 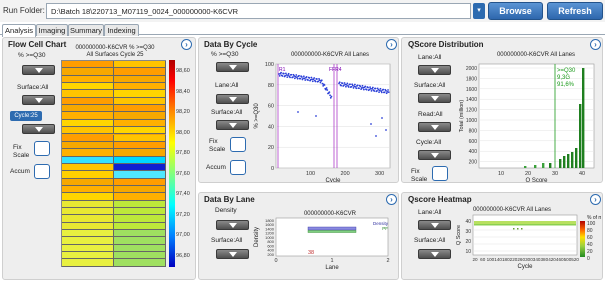 What do you see at coordinates (86, 30) in the screenshot?
I see `tab-summary: Summary` at bounding box center [86, 30].